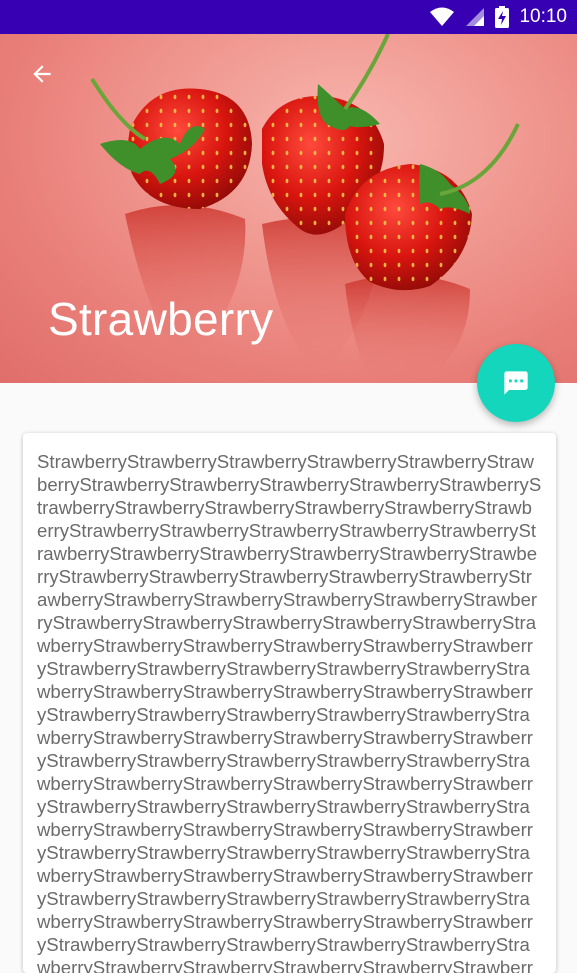 Image resolution: width=577 pixels, height=973 pixels. I want to click on battery-charging-icon, so click(502, 17).